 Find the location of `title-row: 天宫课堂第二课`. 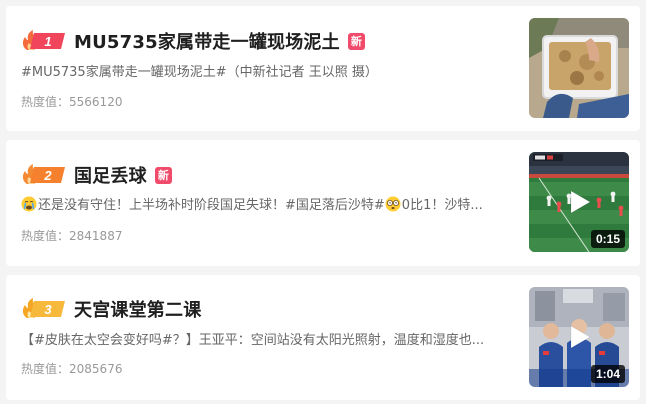

title-row: 天宫课堂第二课 is located at coordinates (292, 309).